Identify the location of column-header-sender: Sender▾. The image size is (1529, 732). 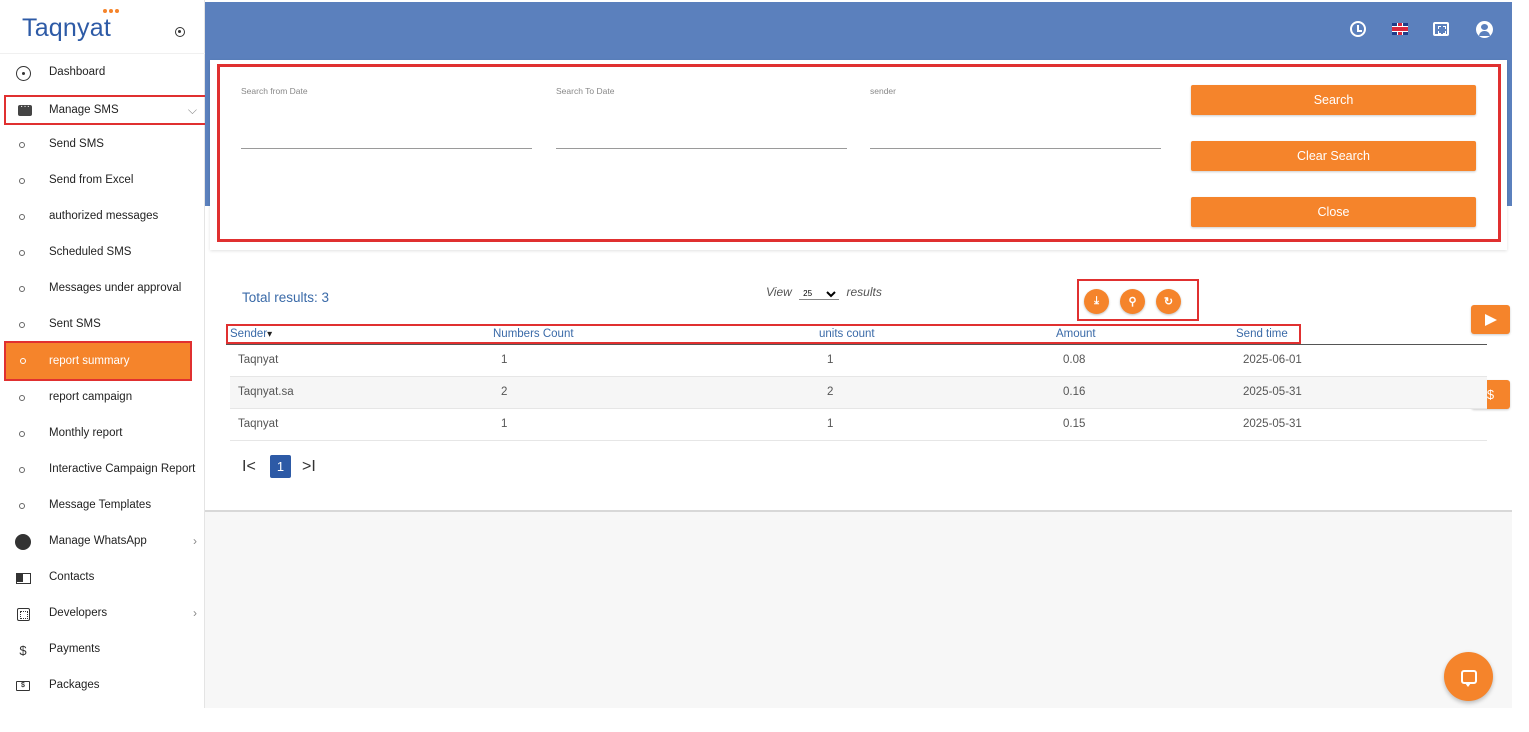
(251, 334).